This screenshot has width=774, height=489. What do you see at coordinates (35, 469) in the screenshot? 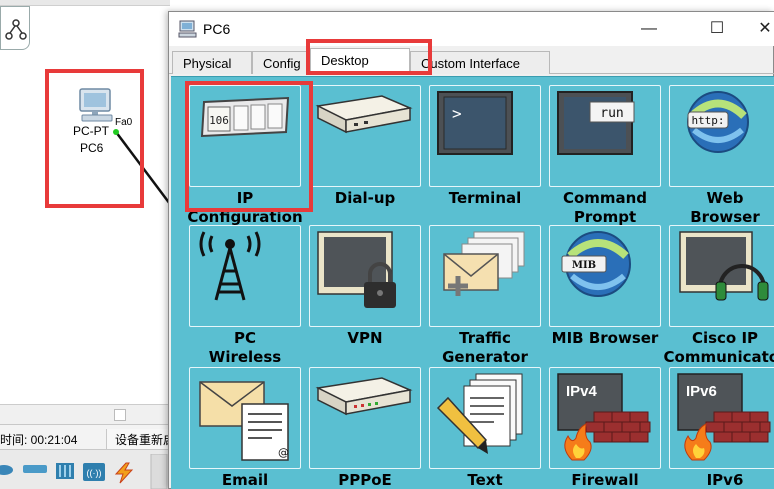
I see `switch-icon` at bounding box center [35, 469].